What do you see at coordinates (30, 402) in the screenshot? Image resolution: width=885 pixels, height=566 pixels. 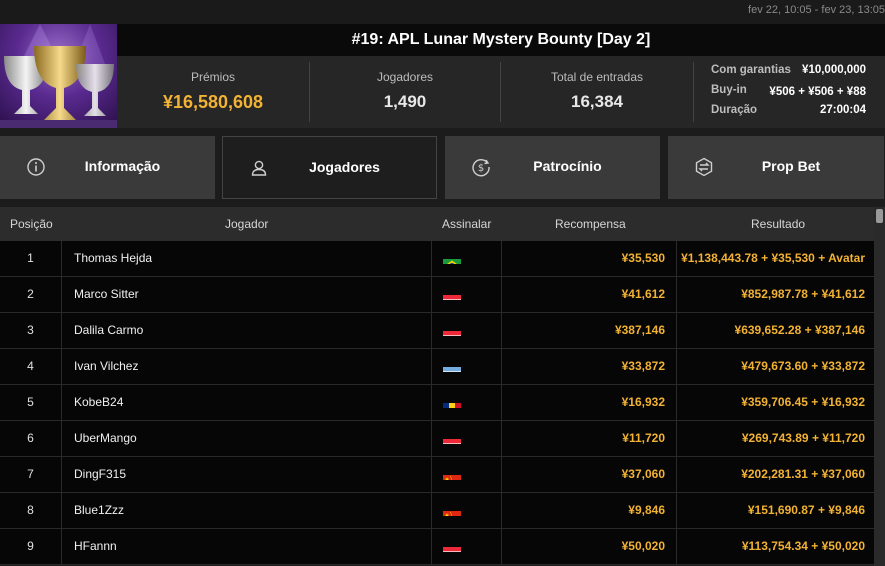 I see `row-position: 5` at bounding box center [30, 402].